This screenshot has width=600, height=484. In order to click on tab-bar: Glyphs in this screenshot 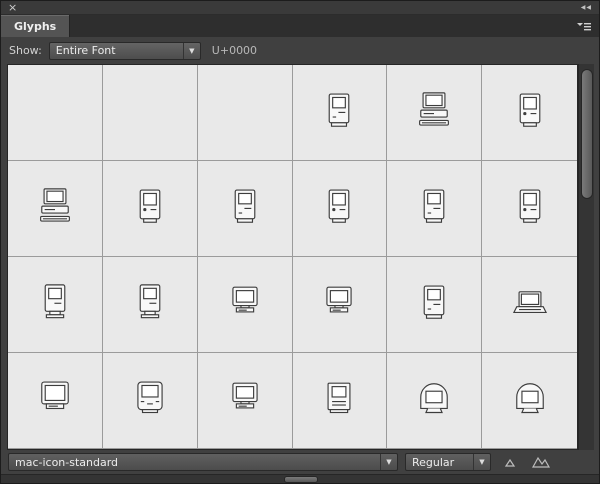, I will do `click(300, 26)`.